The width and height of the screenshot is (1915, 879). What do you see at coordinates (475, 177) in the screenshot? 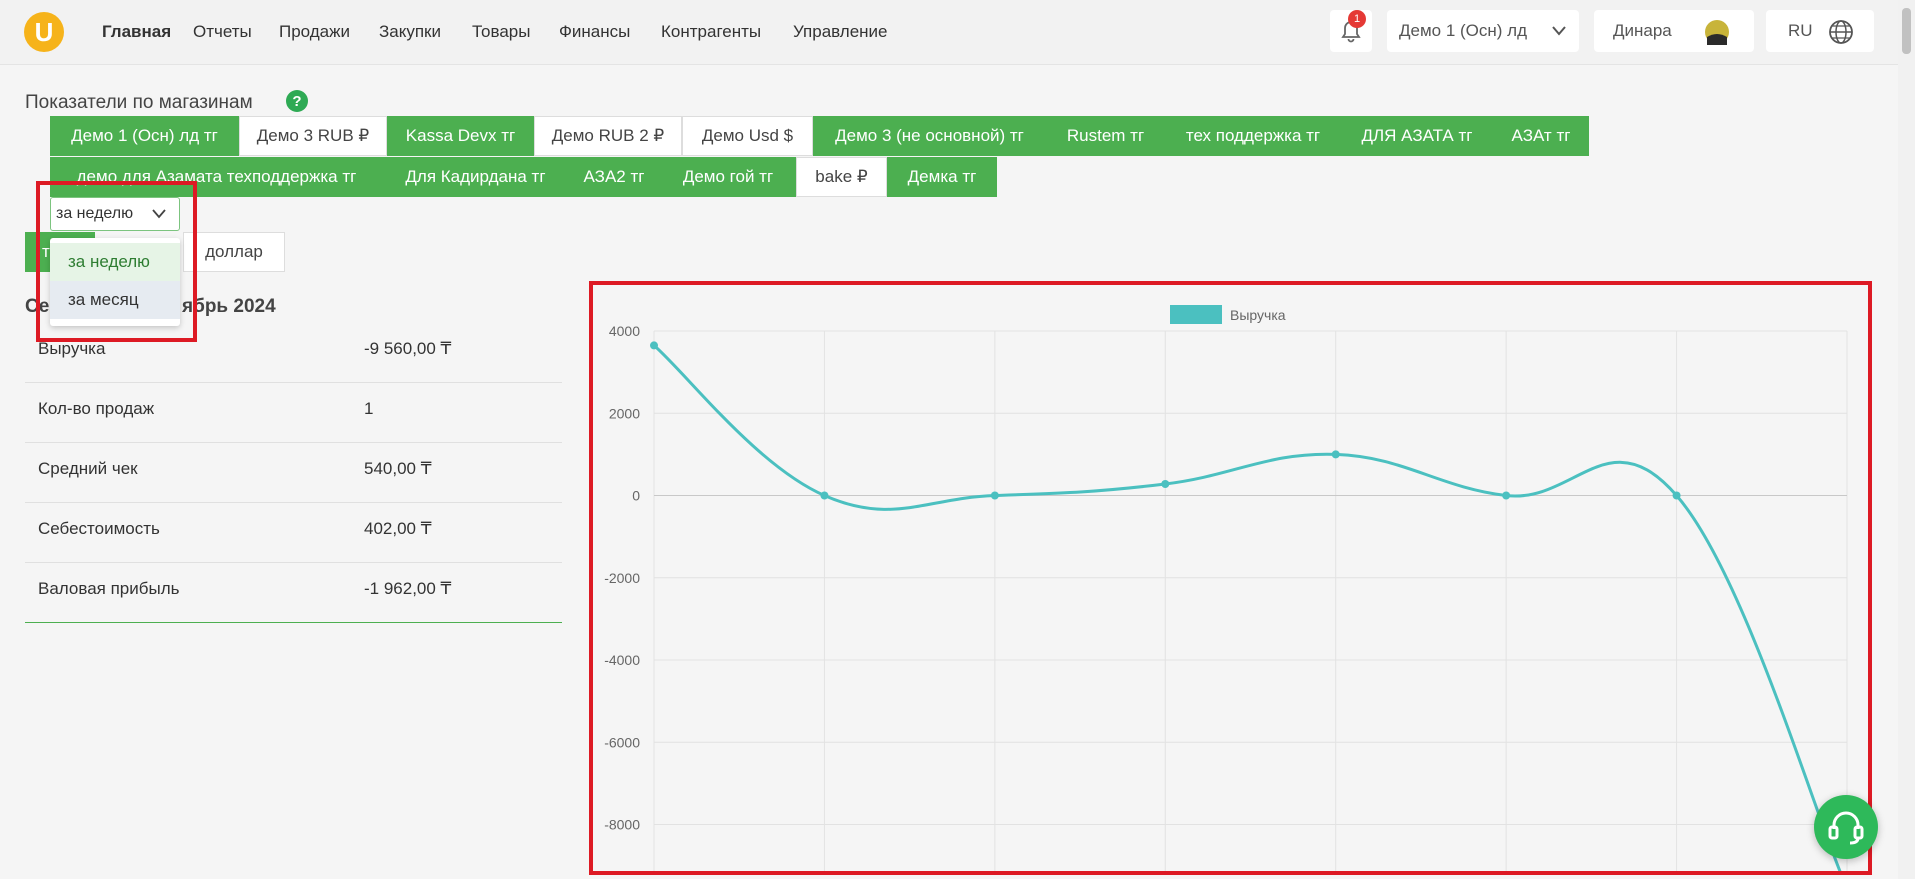
I see `store-tab: Для Кадирдана тг` at bounding box center [475, 177].